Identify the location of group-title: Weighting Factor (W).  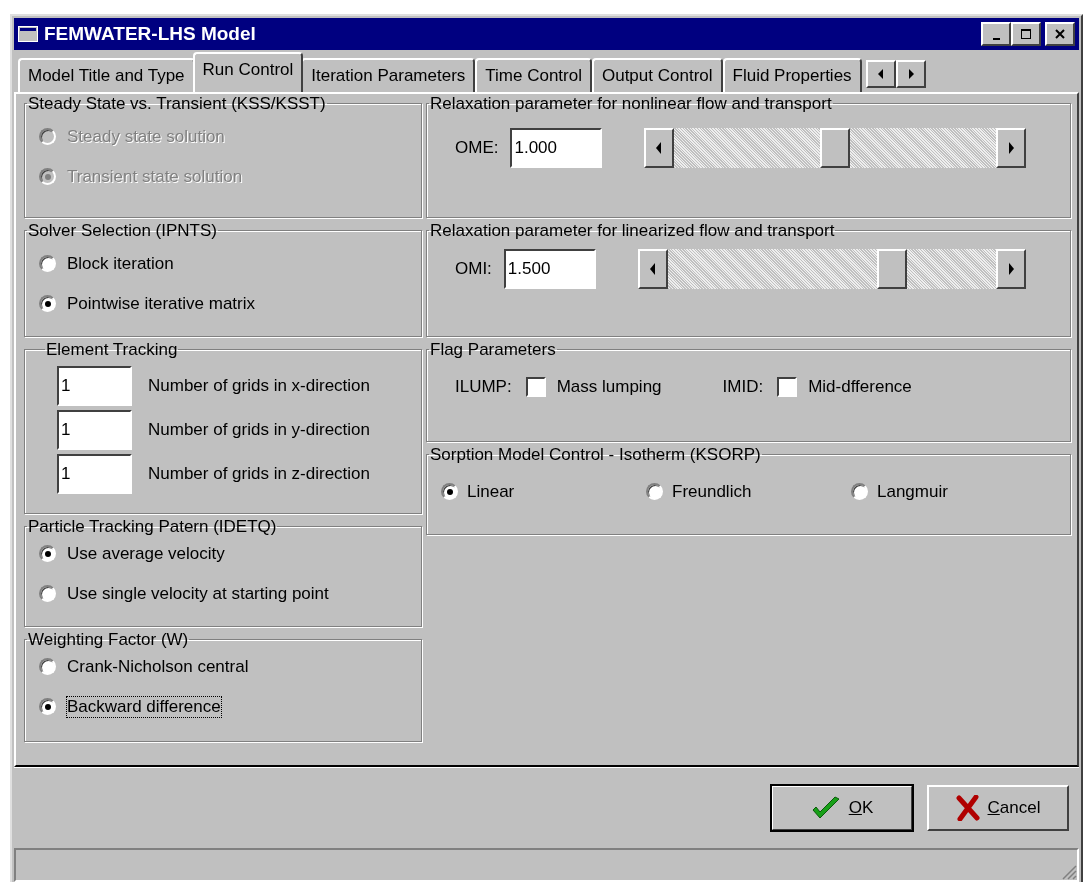
(108, 639).